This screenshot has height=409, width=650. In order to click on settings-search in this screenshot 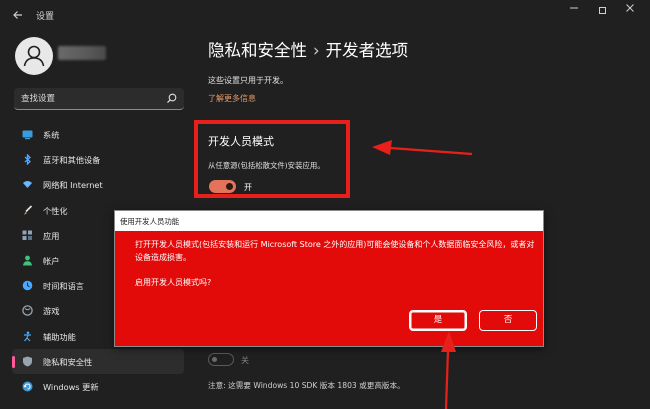, I will do `click(99, 99)`.